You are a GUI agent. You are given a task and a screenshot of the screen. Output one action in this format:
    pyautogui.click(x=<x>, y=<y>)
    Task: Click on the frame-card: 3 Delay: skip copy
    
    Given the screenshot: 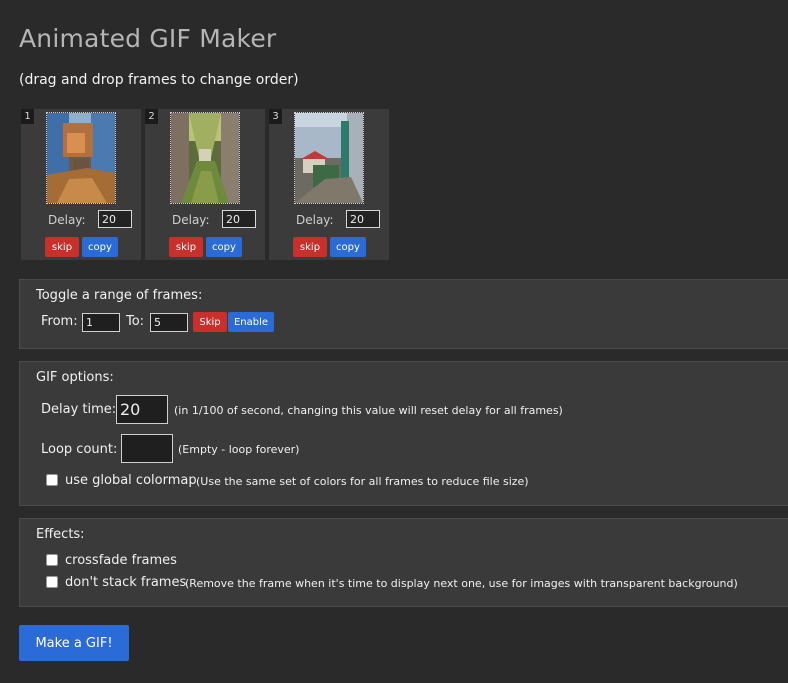 What is the action you would take?
    pyautogui.click(x=329, y=184)
    